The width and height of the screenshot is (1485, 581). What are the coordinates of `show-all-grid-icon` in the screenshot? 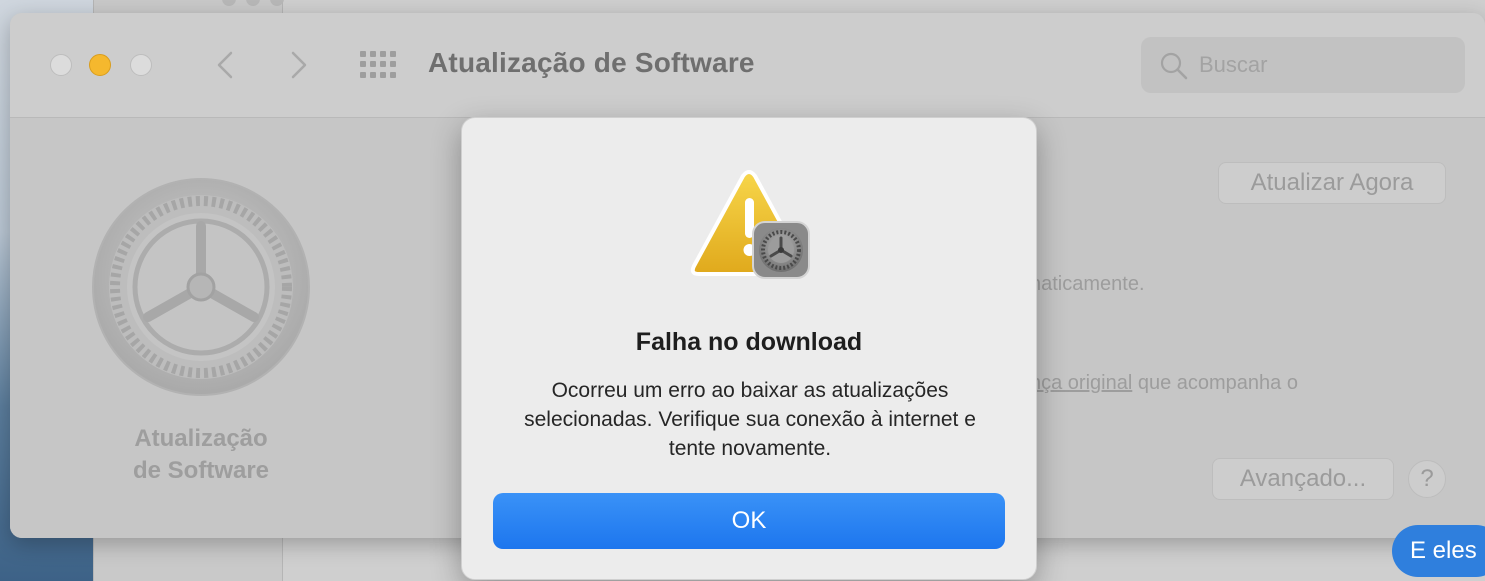 It's located at (379, 65).